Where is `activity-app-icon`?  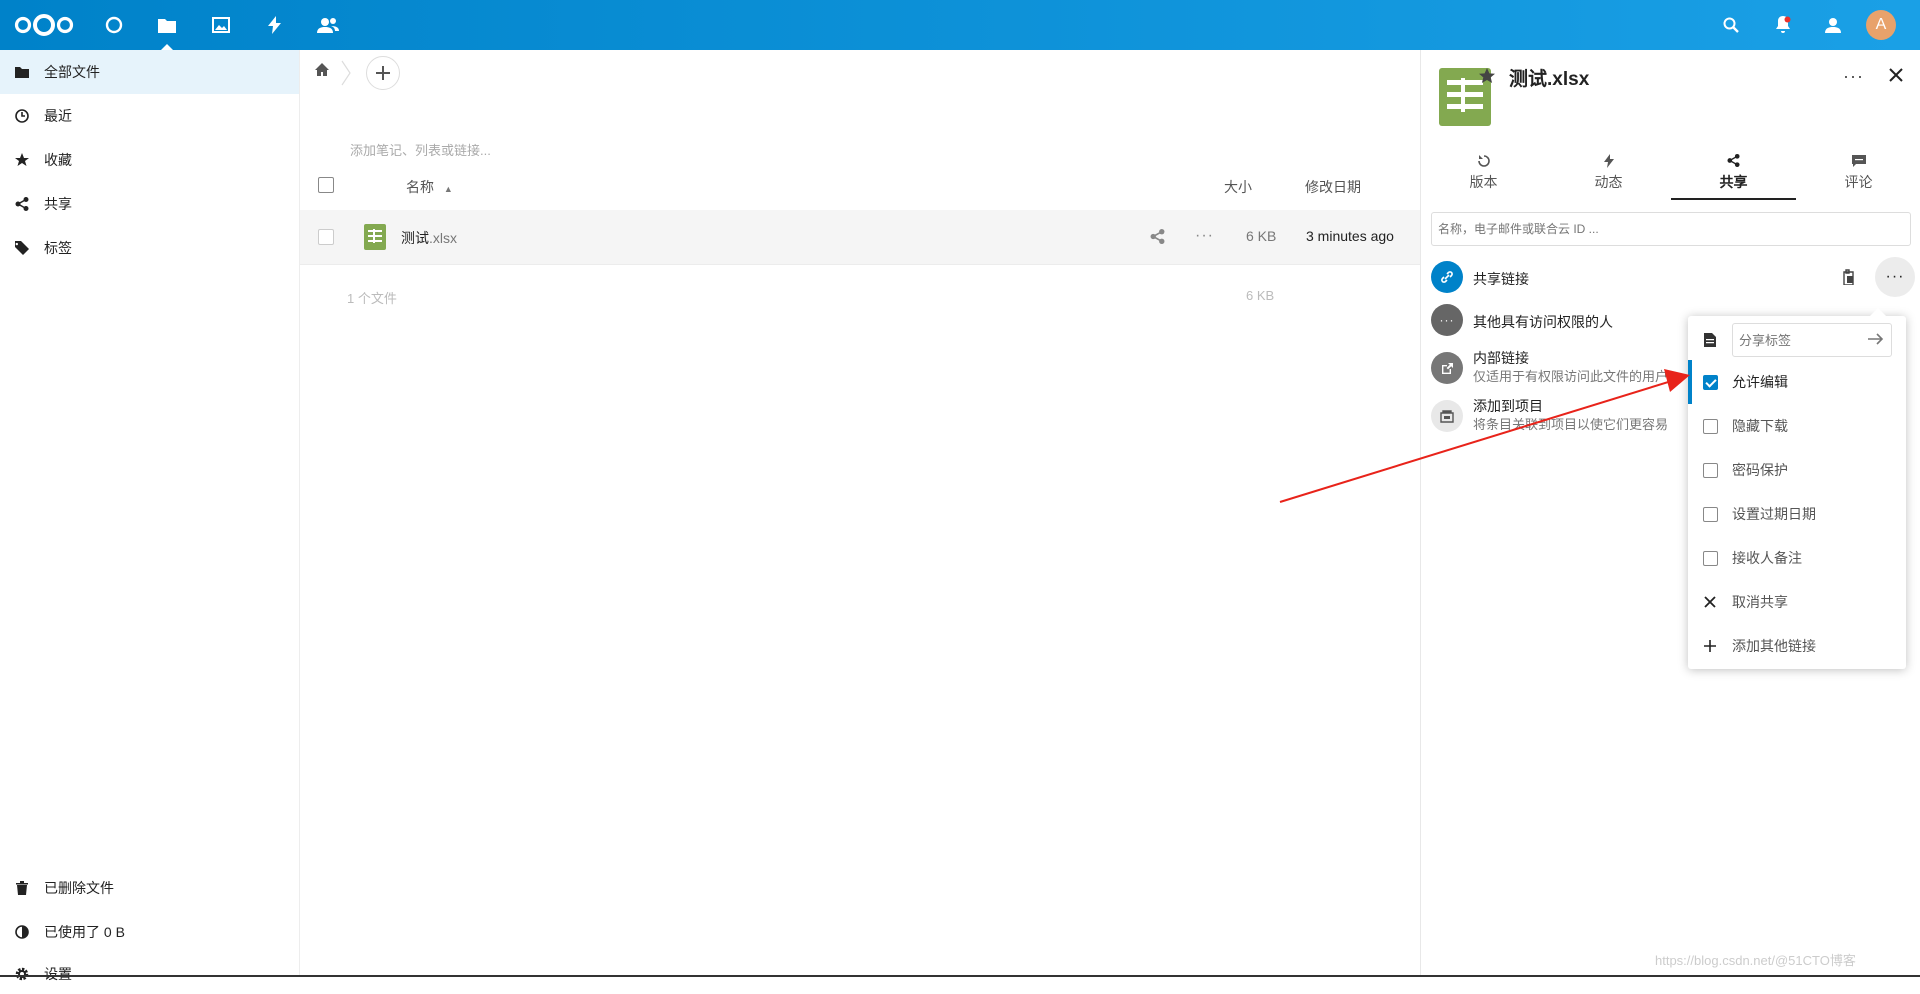
activity-app-icon is located at coordinates (275, 25).